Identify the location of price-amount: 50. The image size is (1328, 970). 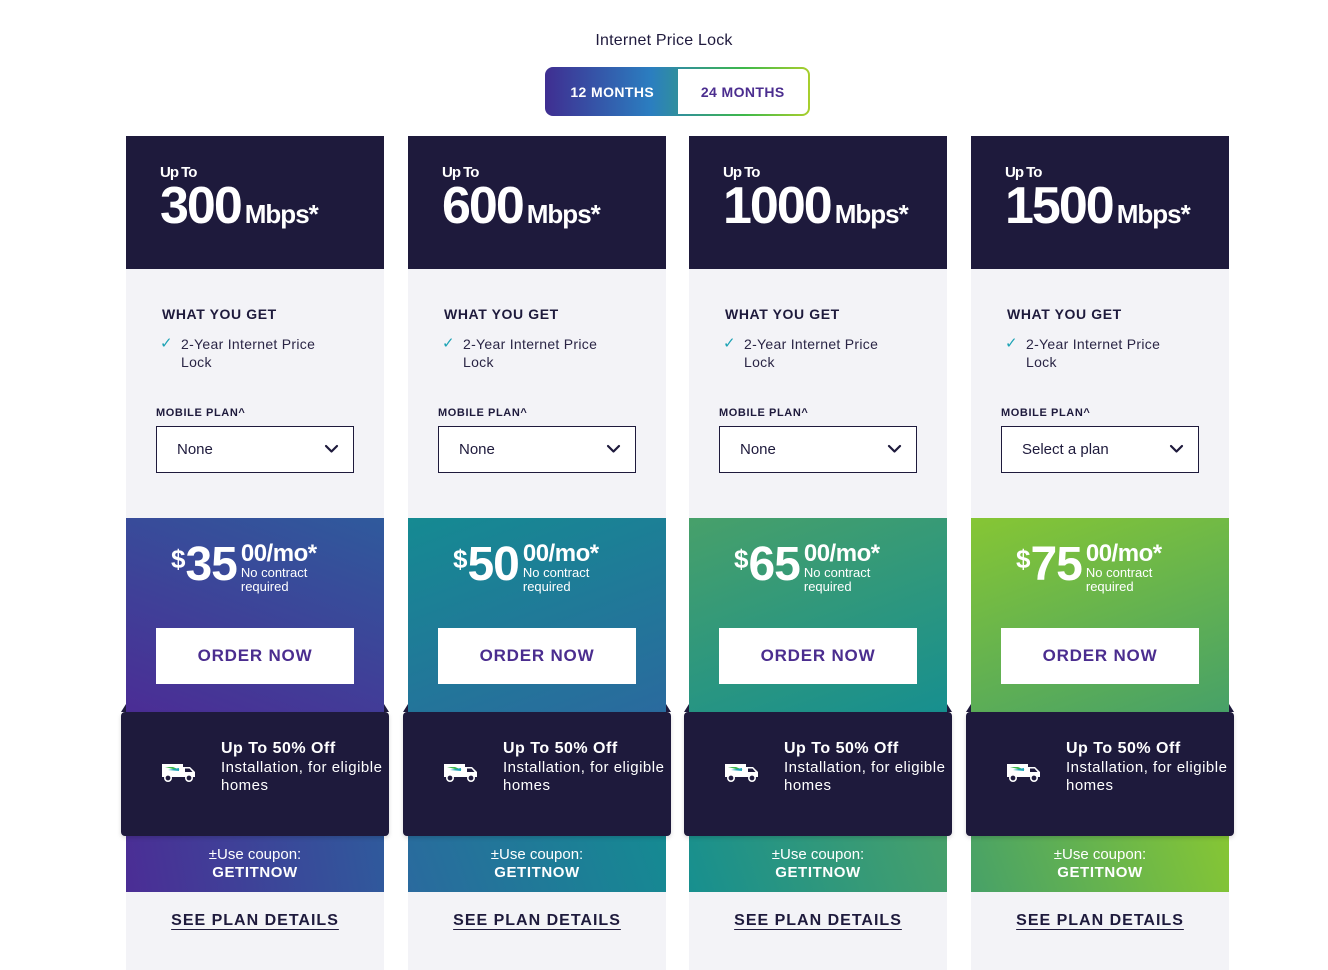
(493, 564).